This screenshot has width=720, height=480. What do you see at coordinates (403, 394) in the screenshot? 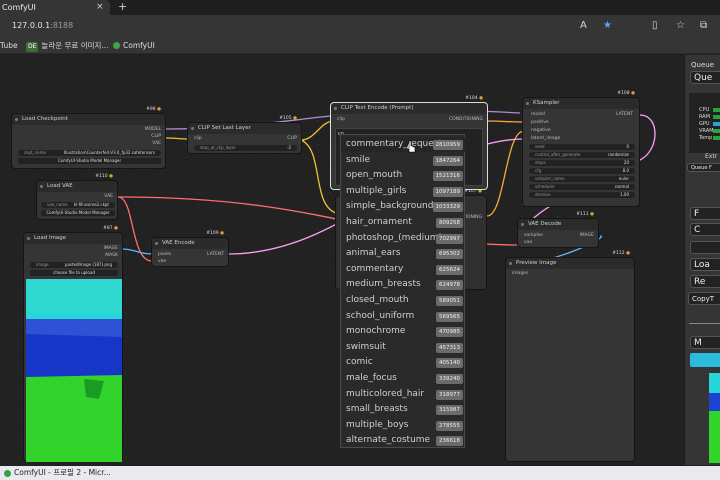
I see `autocomplete-item: multicolored_hair 318977` at bounding box center [403, 394].